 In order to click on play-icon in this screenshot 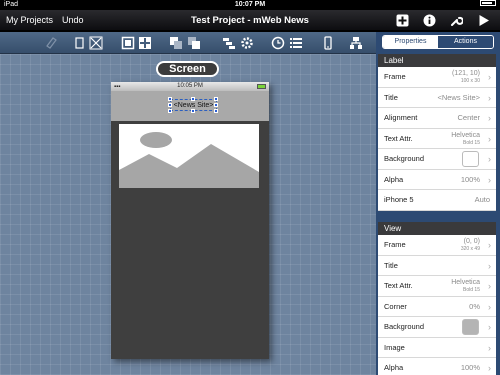, I will do `click(484, 20)`.